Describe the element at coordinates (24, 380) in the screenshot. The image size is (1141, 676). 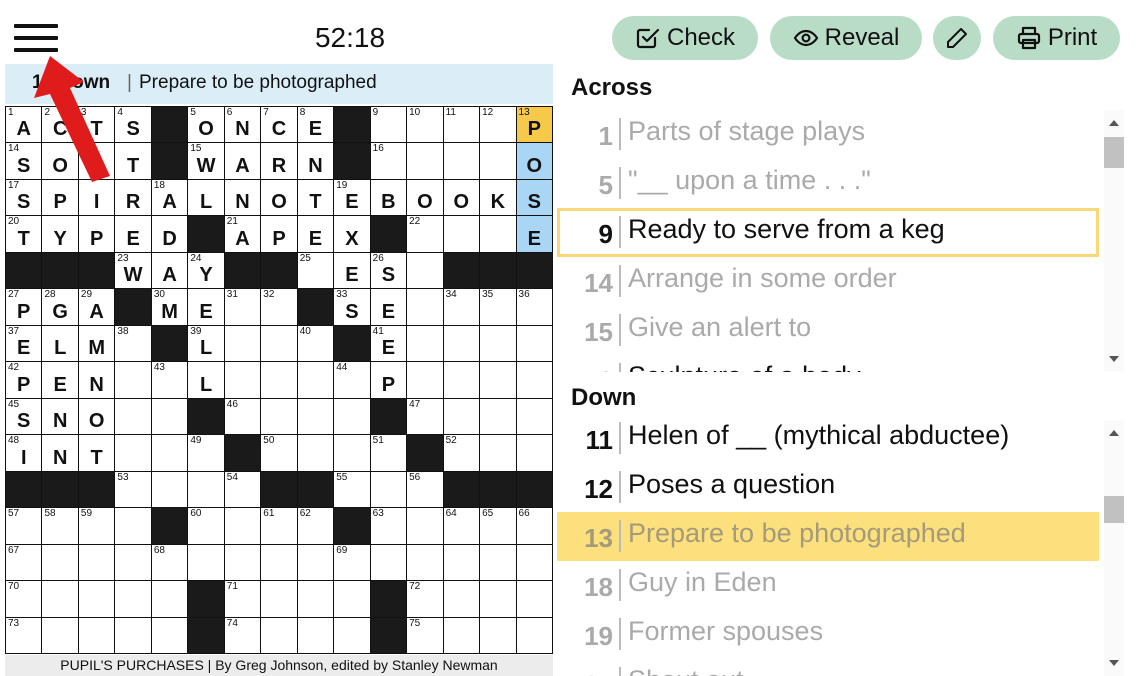
I see `grid-cell: 42 P` at that location.